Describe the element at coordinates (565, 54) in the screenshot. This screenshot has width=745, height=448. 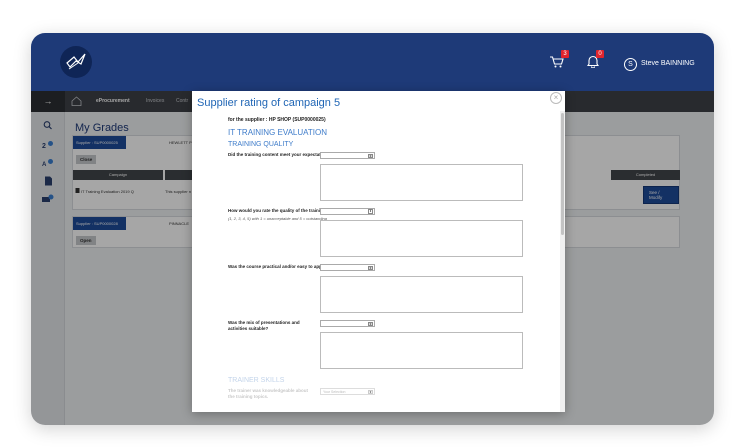
I see `cart-count-badge: 3` at that location.